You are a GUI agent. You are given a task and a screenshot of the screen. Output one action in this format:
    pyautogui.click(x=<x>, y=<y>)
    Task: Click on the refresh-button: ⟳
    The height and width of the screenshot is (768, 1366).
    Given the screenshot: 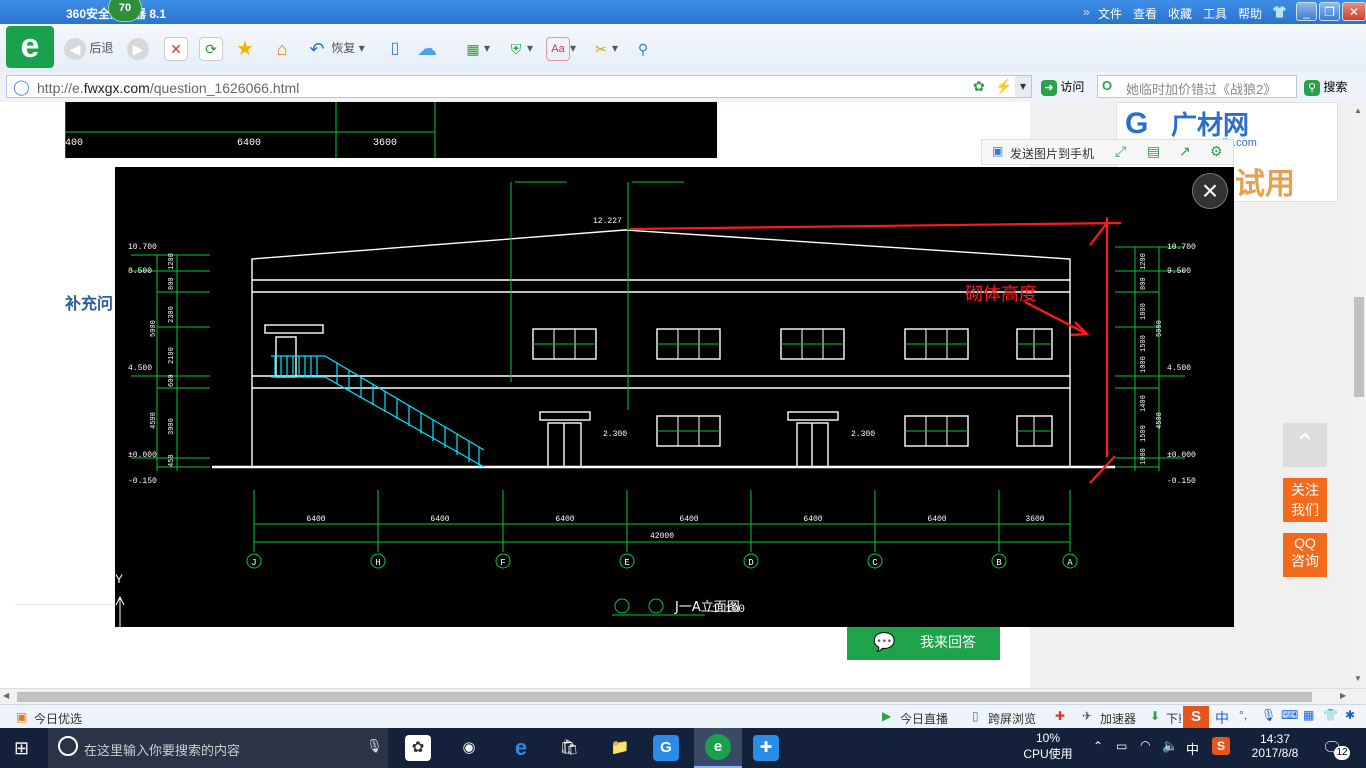 What is the action you would take?
    pyautogui.click(x=211, y=48)
    